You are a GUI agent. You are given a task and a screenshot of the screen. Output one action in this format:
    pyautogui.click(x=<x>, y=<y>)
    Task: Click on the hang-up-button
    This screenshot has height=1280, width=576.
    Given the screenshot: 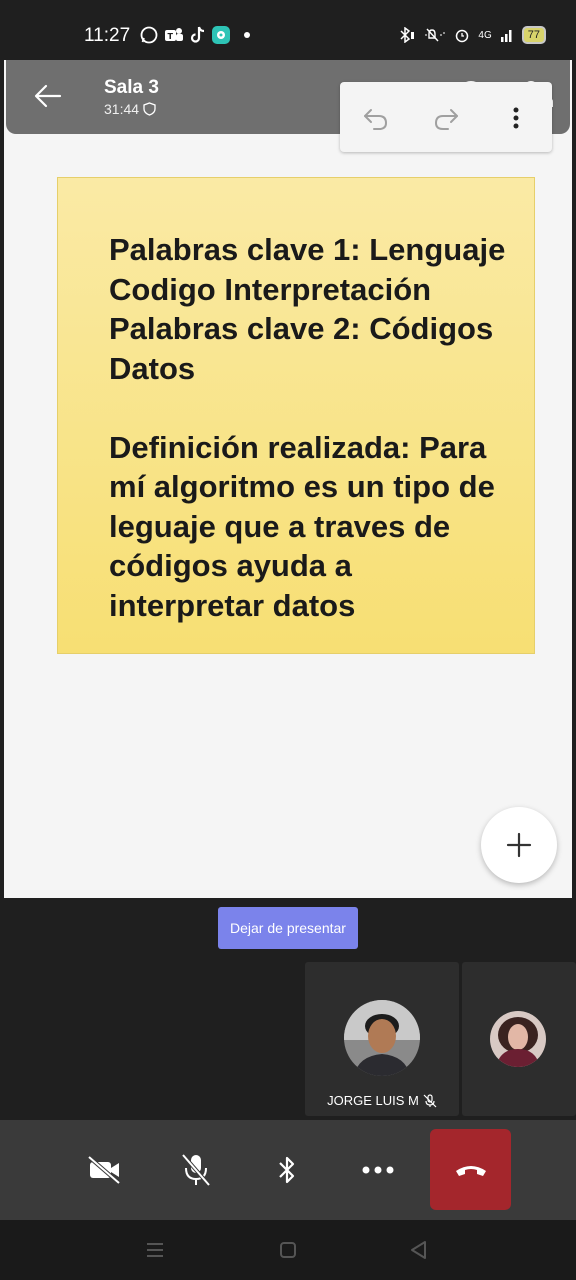 What is the action you would take?
    pyautogui.click(x=470, y=1169)
    